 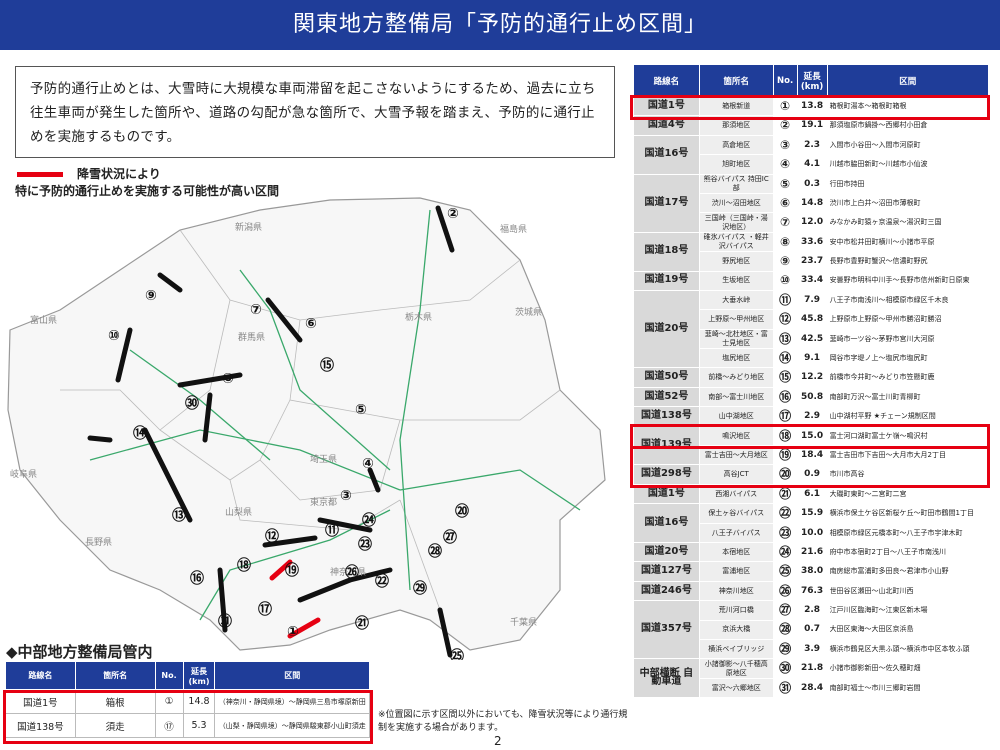 I want to click on cell-section: 岡谷市字堤ノ上～塩尻市塩尻町, so click(x=908, y=358).